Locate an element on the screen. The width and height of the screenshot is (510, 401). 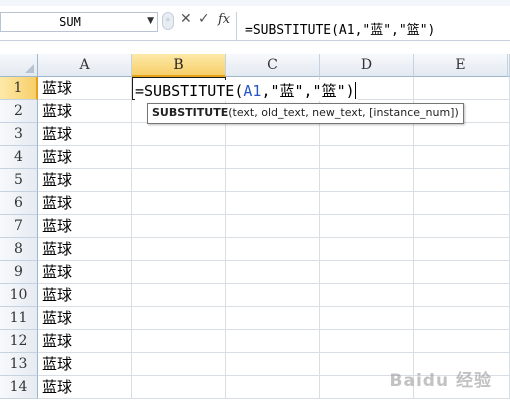
row-header-7: 7 is located at coordinates (19, 226).